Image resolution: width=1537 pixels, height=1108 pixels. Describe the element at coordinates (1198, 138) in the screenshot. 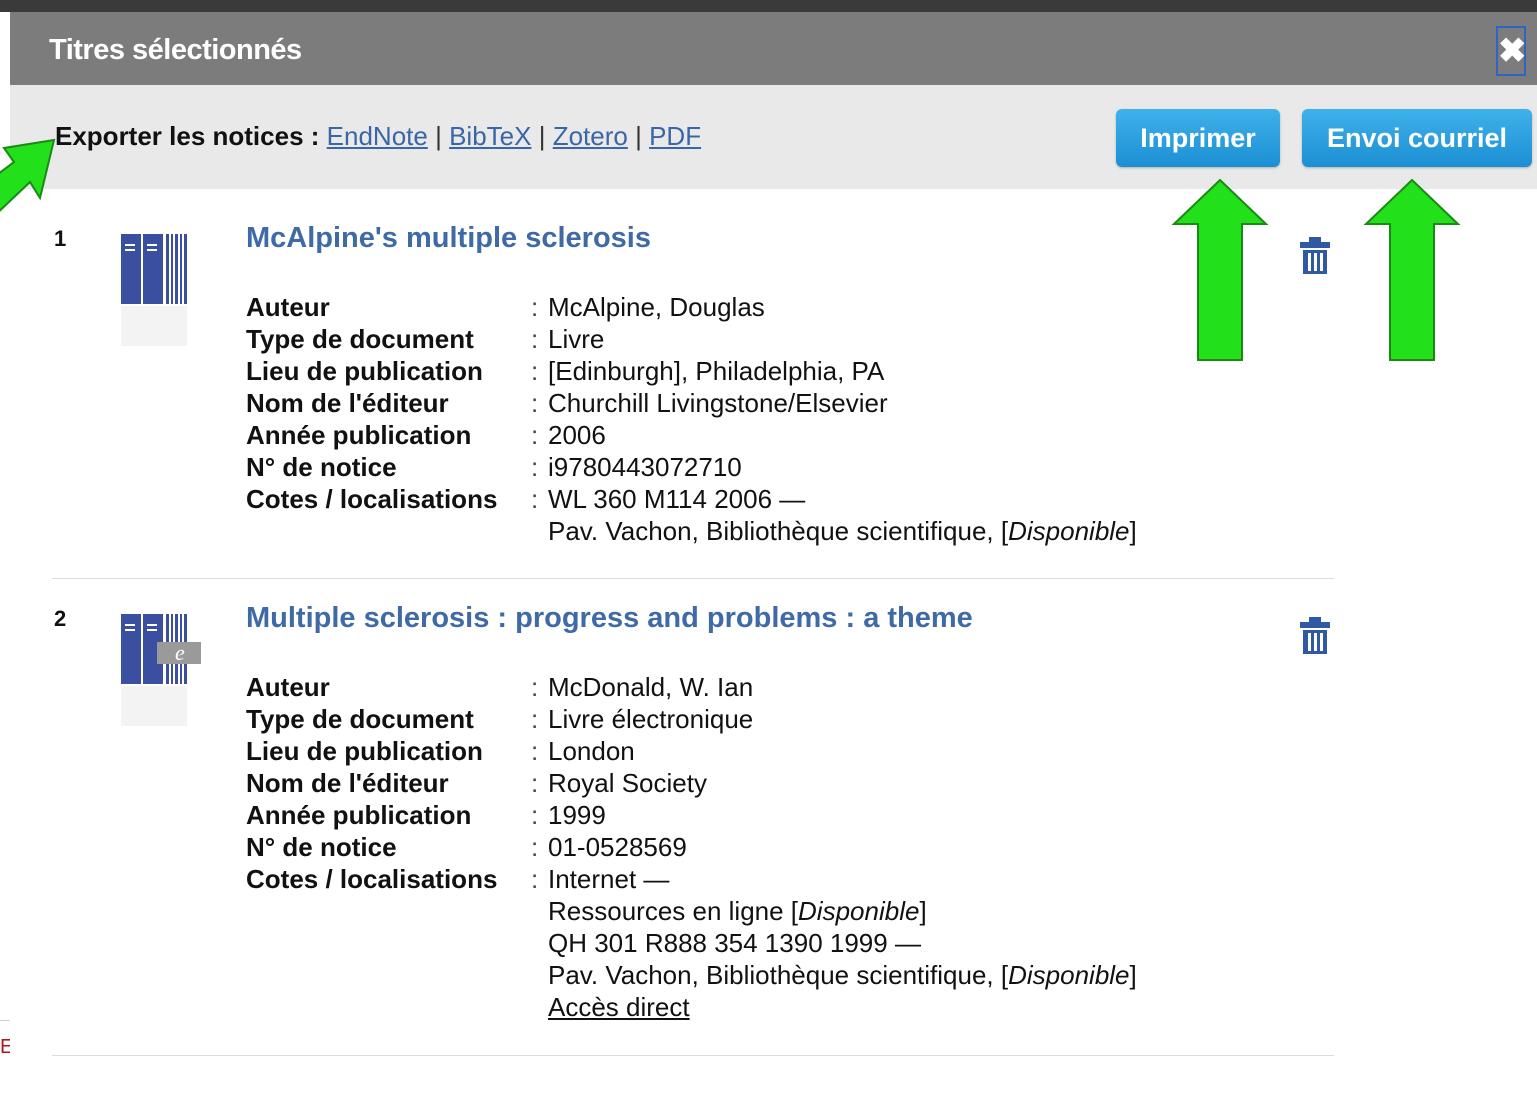

I see `print-button: Imprimer` at that location.